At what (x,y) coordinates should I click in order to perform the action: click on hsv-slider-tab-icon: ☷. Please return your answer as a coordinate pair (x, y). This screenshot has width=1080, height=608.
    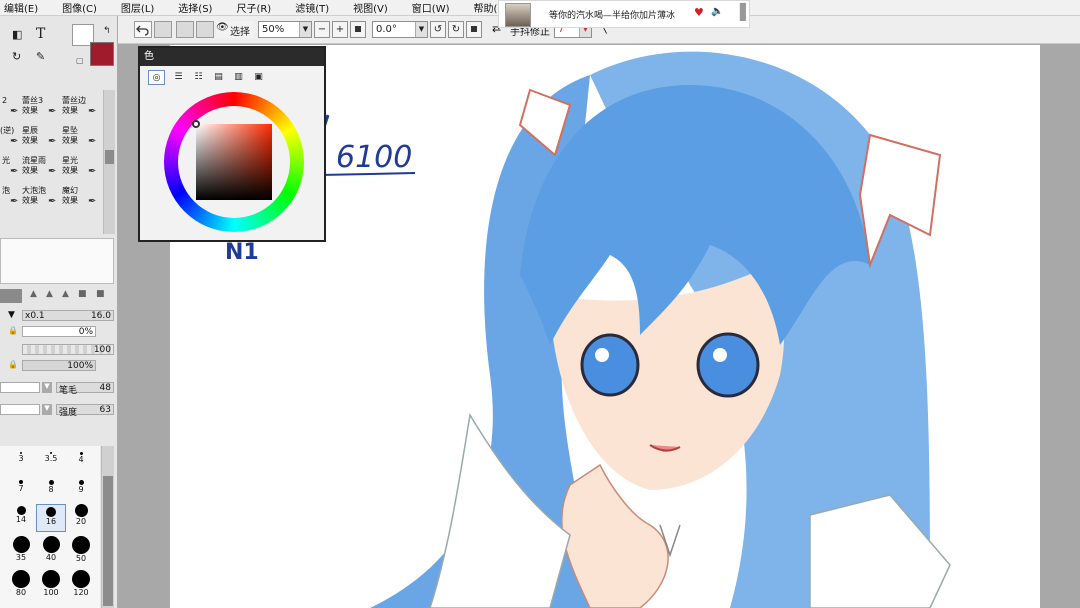
    Looking at the image, I should click on (198, 77).